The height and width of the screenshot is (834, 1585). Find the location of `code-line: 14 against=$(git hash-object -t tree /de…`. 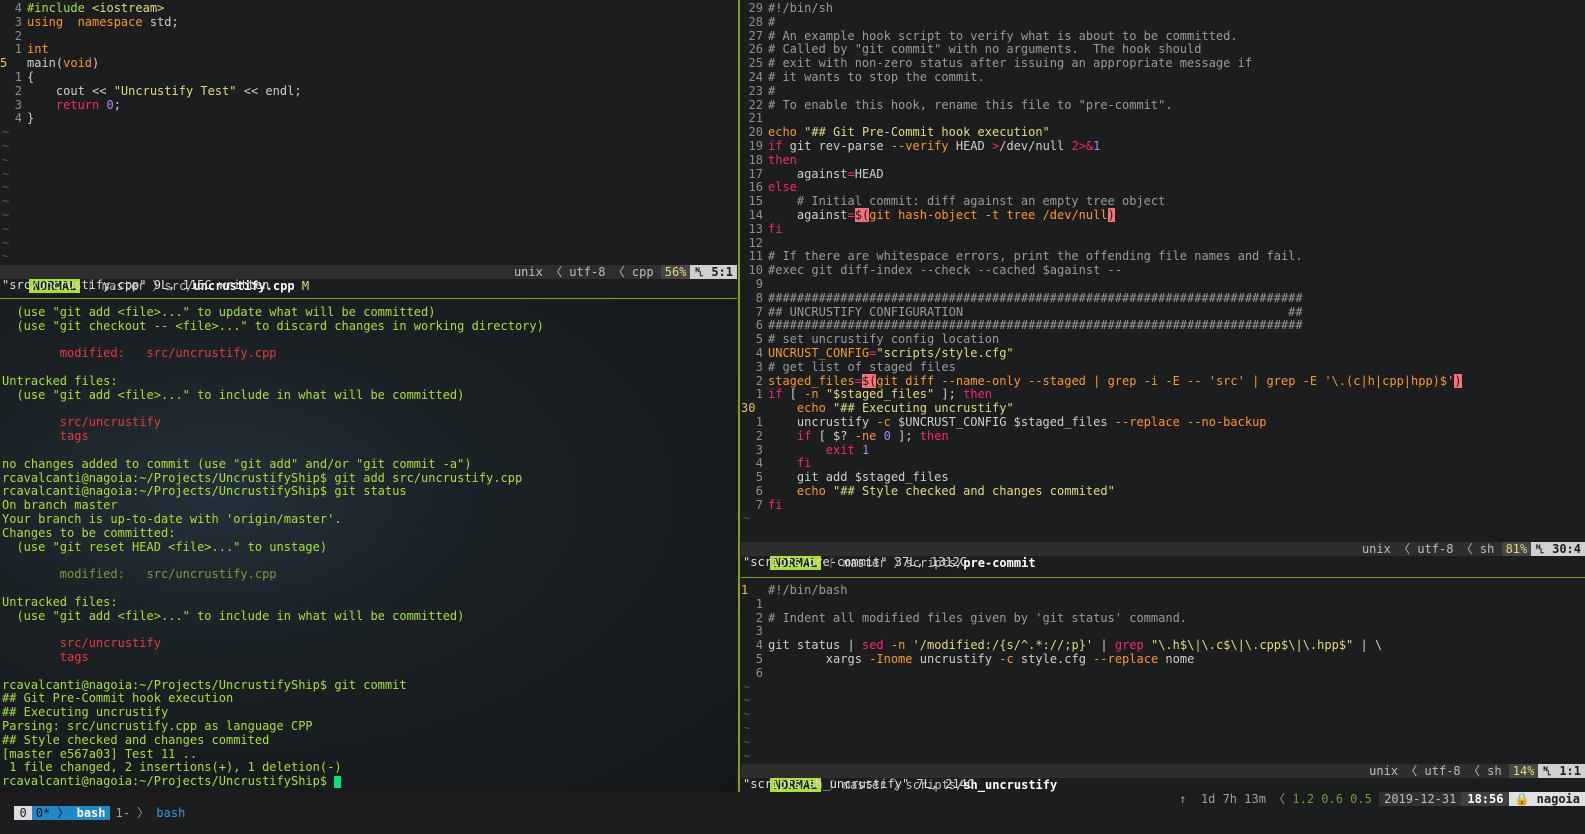

code-line: 14 against=$(git hash-object -t tree /de… is located at coordinates (1163, 215).